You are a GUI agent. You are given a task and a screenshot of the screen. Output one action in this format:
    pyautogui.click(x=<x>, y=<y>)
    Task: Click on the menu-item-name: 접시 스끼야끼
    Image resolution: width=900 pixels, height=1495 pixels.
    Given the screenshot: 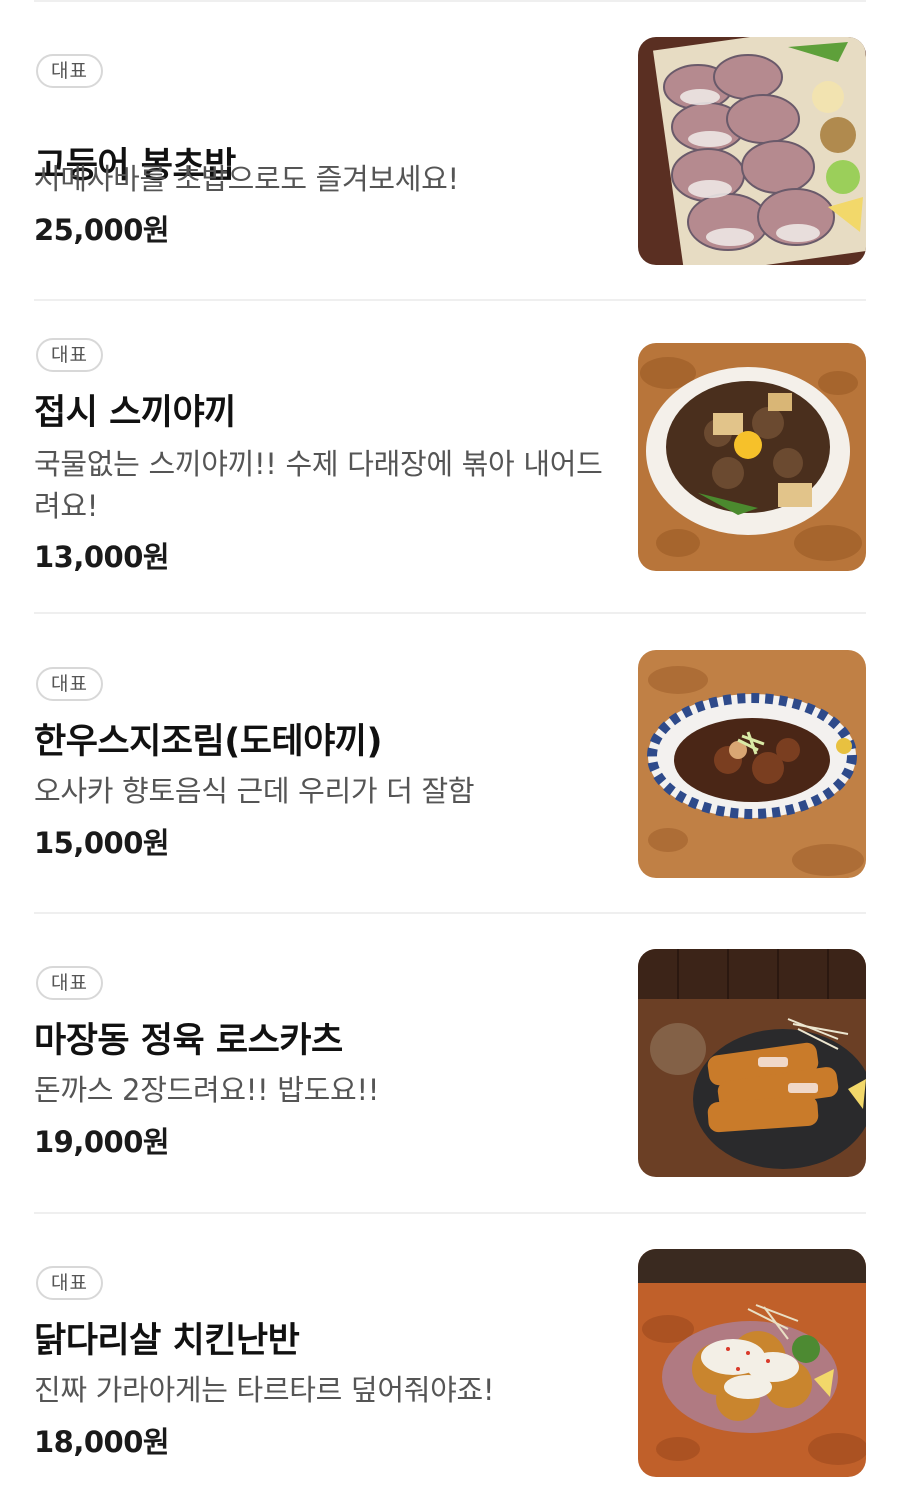 What is the action you would take?
    pyautogui.click(x=135, y=413)
    